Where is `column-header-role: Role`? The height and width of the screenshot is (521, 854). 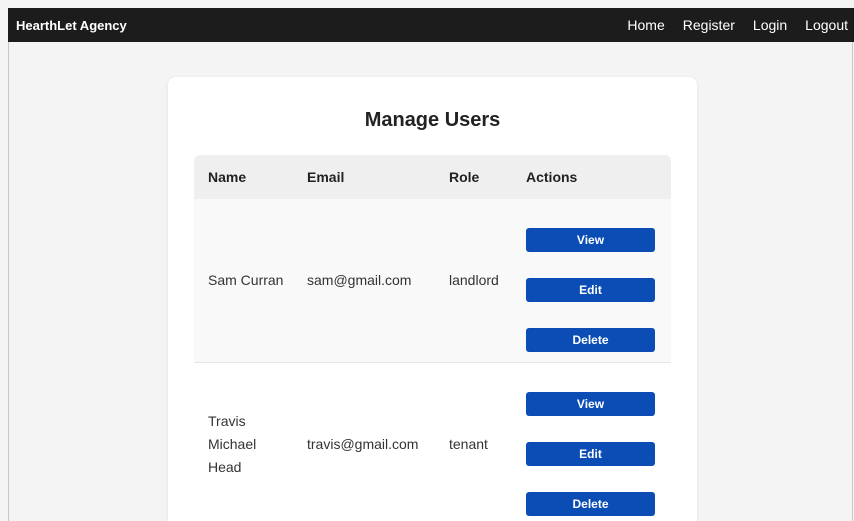 column-header-role: Role is located at coordinates (464, 177).